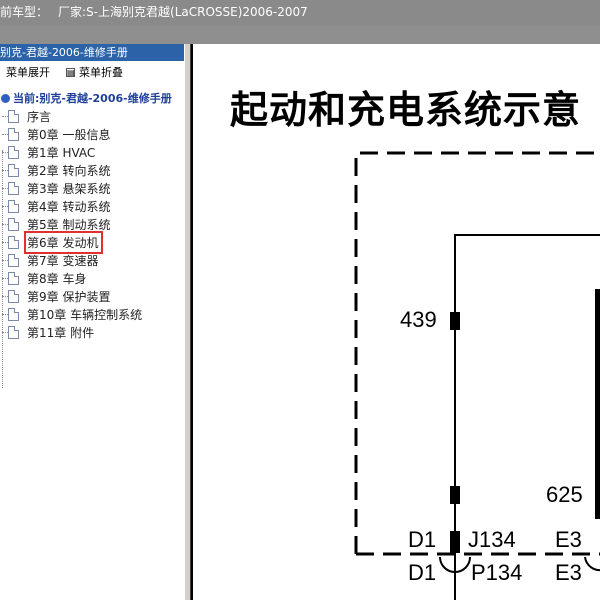  I want to click on tree-item-chapter-9: 第9章 保护装置, so click(92, 296).